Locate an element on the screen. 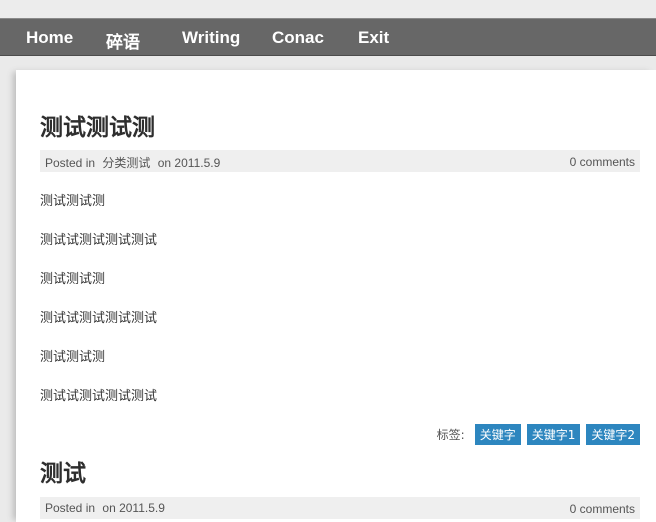  site-title-fragment: ▀▀▀▀ ▀▀▀ is located at coordinates (146, 9).